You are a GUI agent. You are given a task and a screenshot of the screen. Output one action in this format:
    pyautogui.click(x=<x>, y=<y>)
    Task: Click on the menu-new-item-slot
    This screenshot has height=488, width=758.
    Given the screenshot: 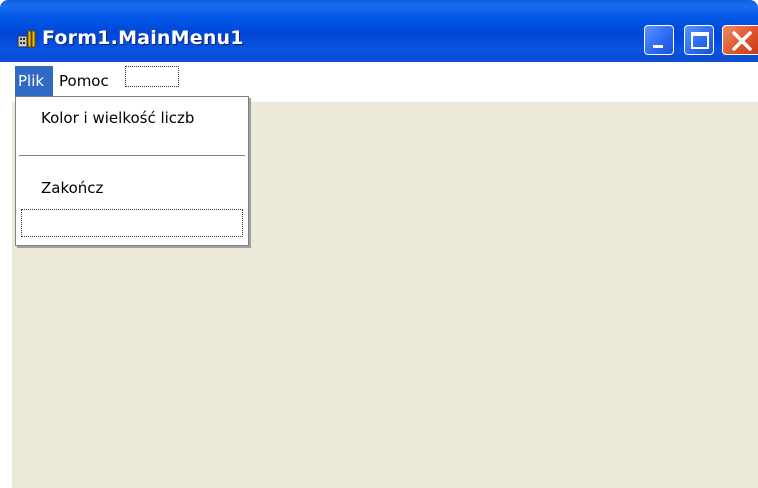 What is the action you would take?
    pyautogui.click(x=152, y=76)
    